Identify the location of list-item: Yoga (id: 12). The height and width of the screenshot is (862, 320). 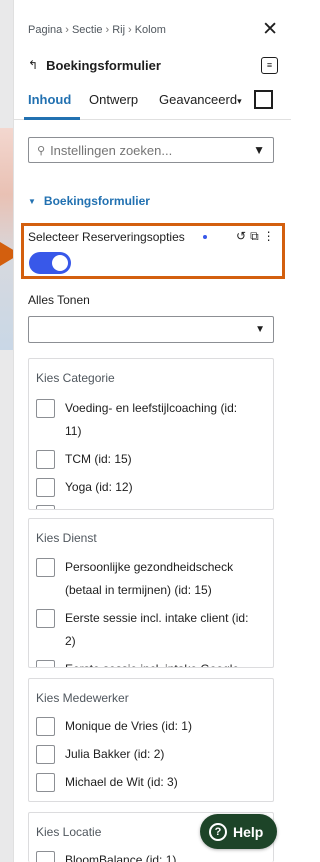
(151, 488).